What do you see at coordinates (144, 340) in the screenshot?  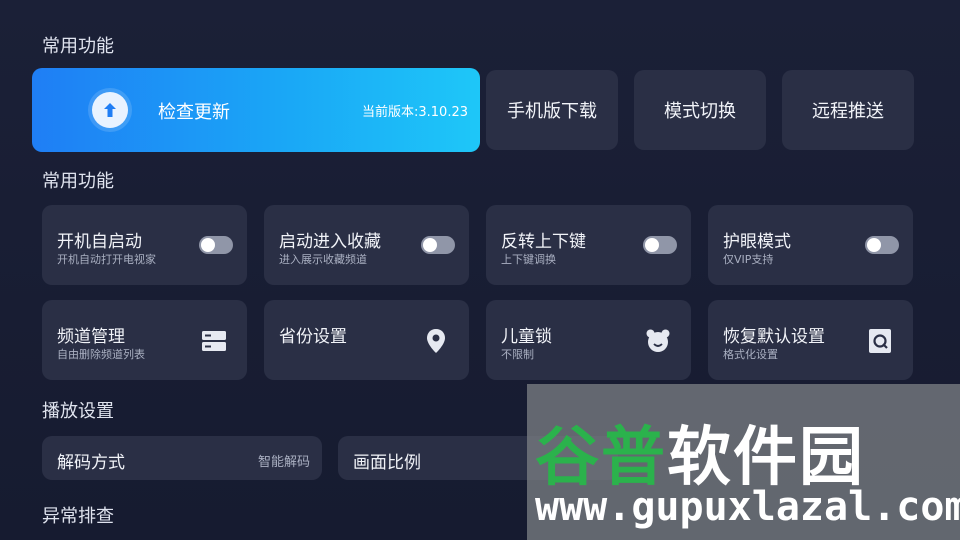 I see `channel-management-setting: 频道管理 自由删除频道列表` at bounding box center [144, 340].